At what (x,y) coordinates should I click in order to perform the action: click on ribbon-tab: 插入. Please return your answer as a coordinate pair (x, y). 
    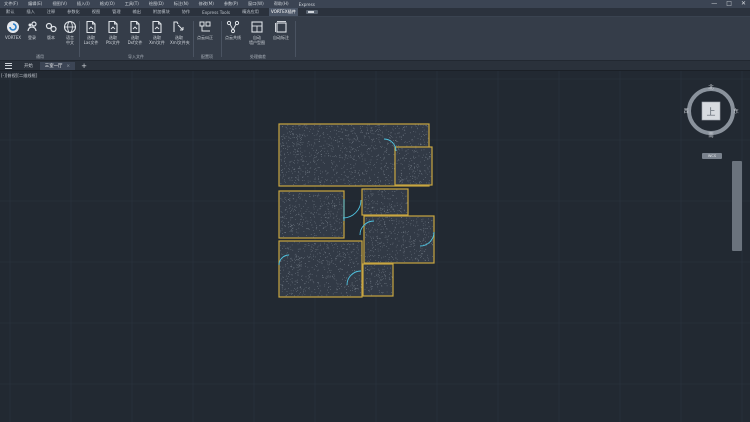
    Looking at the image, I should click on (30, 12).